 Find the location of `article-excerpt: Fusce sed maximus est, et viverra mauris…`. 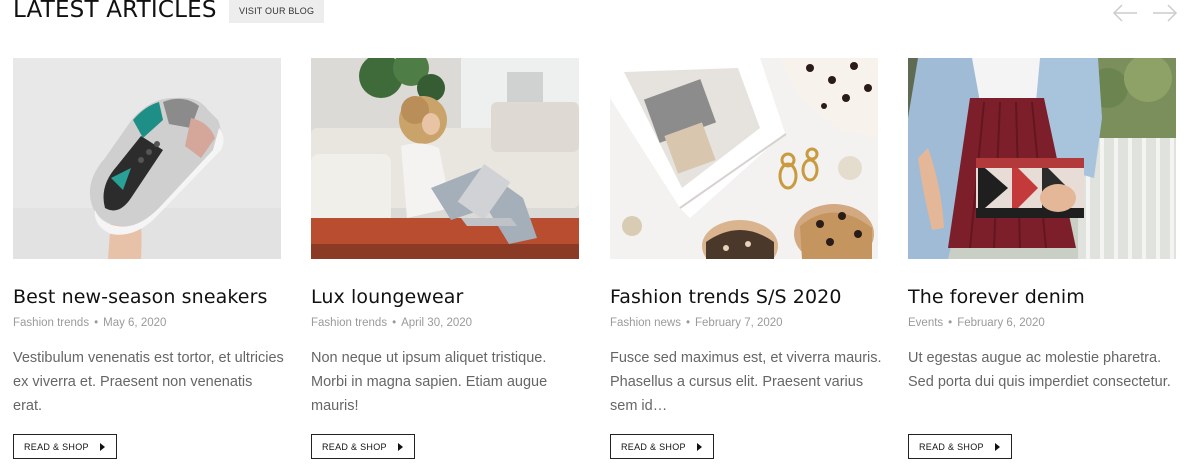

article-excerpt: Fusce sed maximus est, et viverra mauris… is located at coordinates (746, 382).